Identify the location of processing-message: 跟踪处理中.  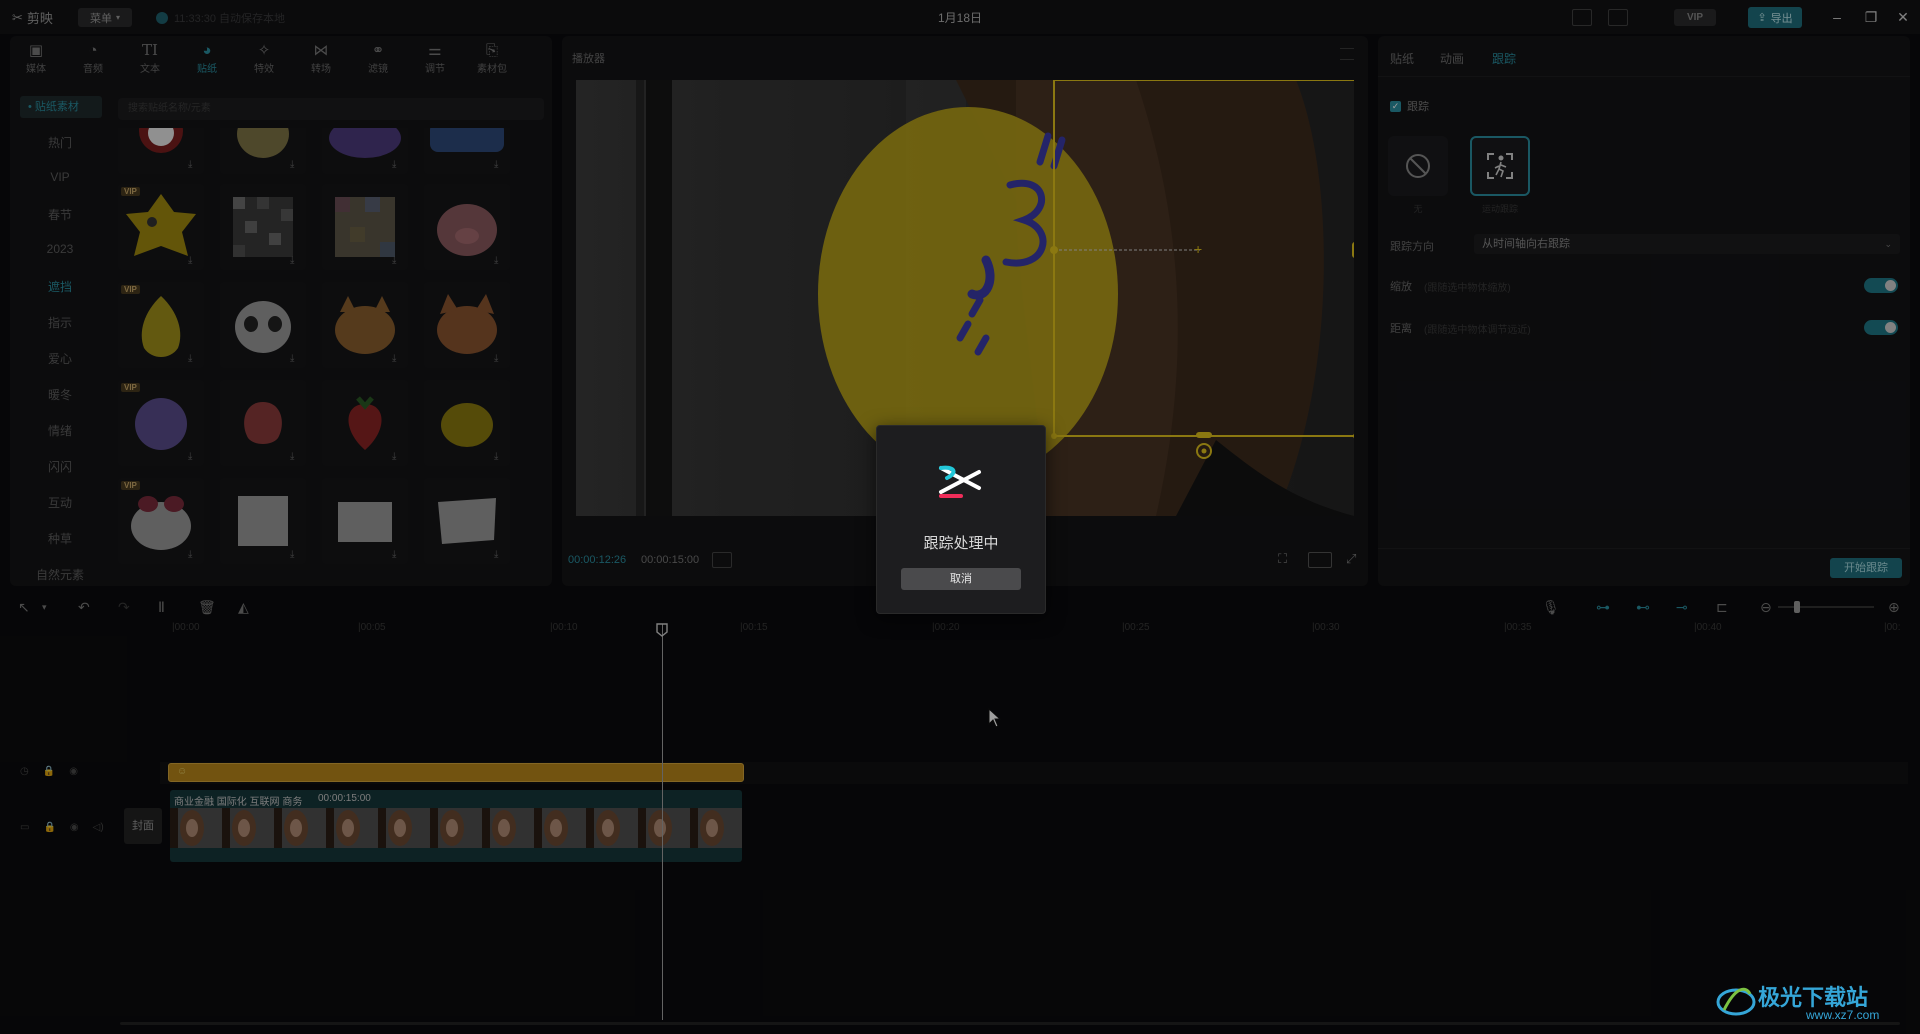
(961, 543).